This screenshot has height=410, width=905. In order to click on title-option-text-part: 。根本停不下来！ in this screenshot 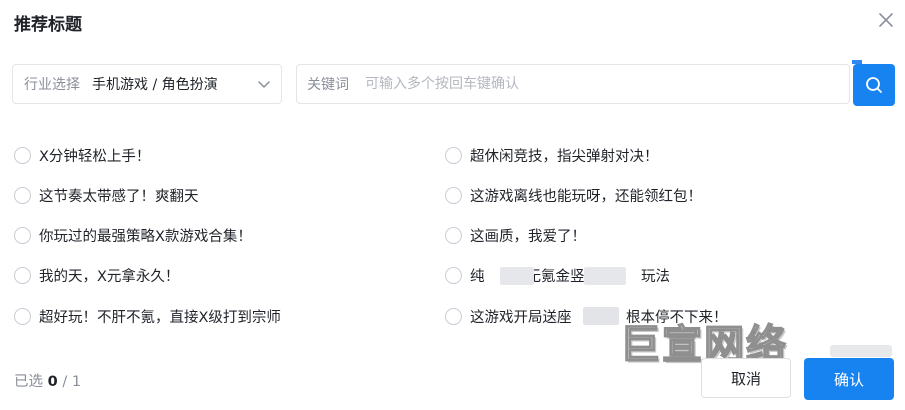, I will do `click(669, 317)`.